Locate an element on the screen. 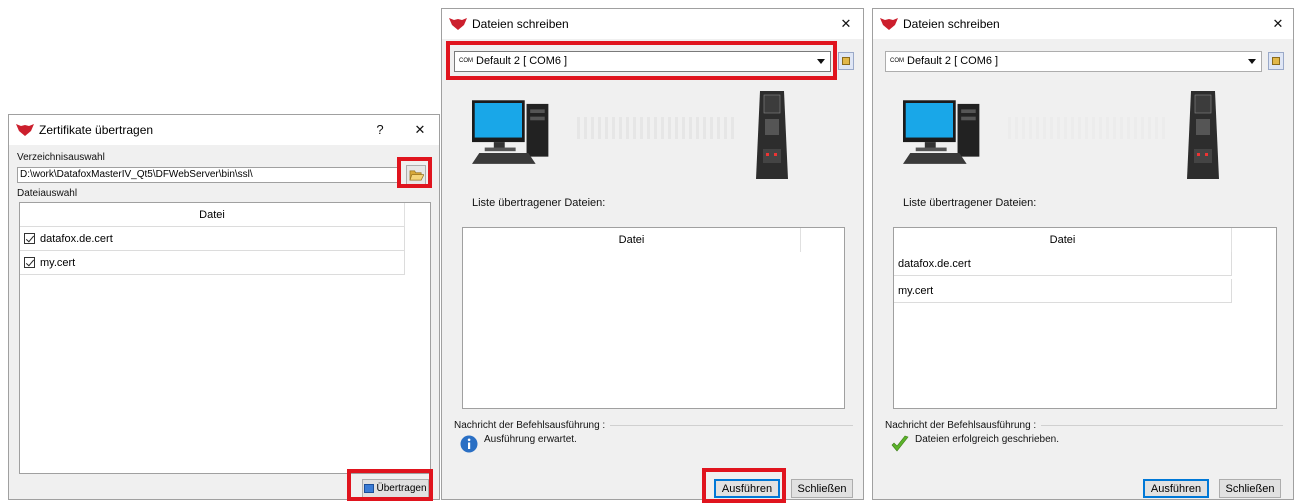 The height and width of the screenshot is (503, 1296). transferred-files-list: Datei datafox.de.cert my.cert is located at coordinates (1085, 318).